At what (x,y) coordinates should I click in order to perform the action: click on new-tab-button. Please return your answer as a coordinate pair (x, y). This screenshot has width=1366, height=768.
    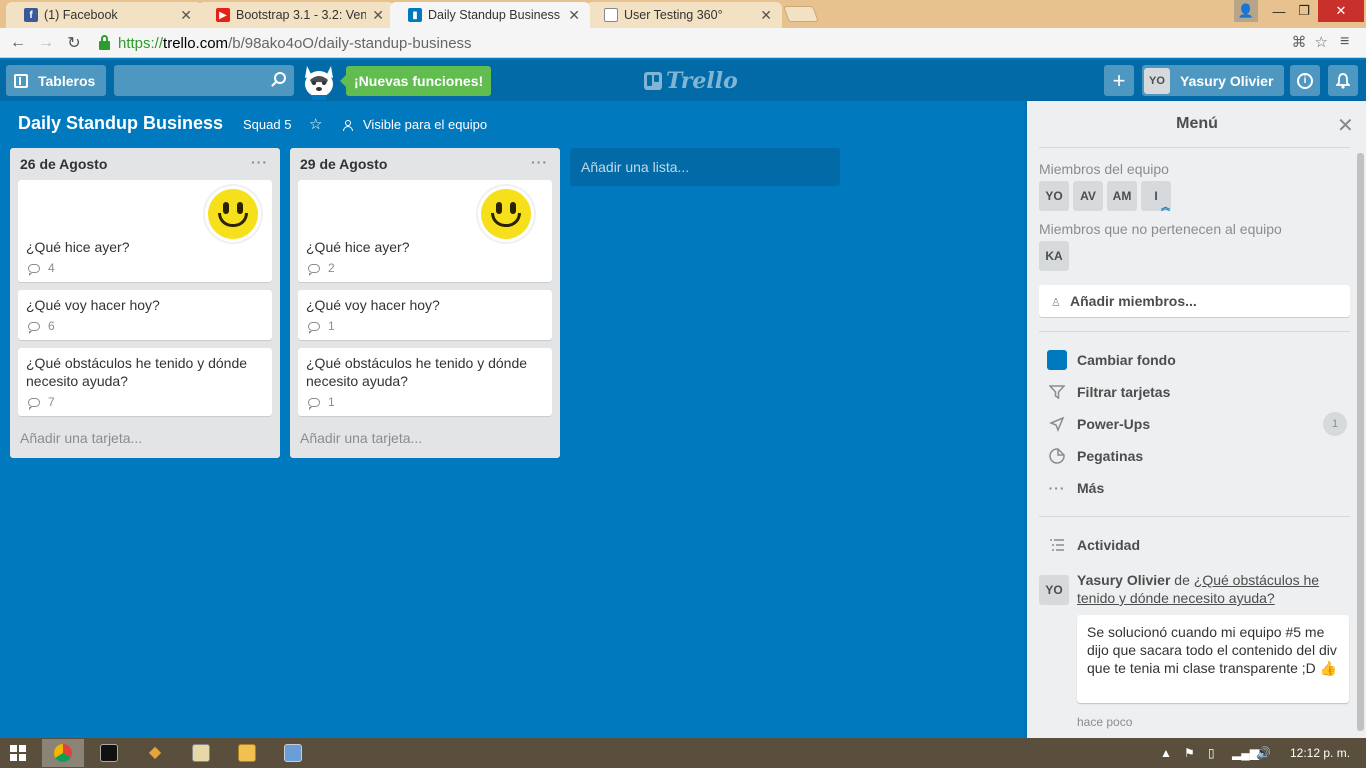
    Looking at the image, I should click on (801, 14).